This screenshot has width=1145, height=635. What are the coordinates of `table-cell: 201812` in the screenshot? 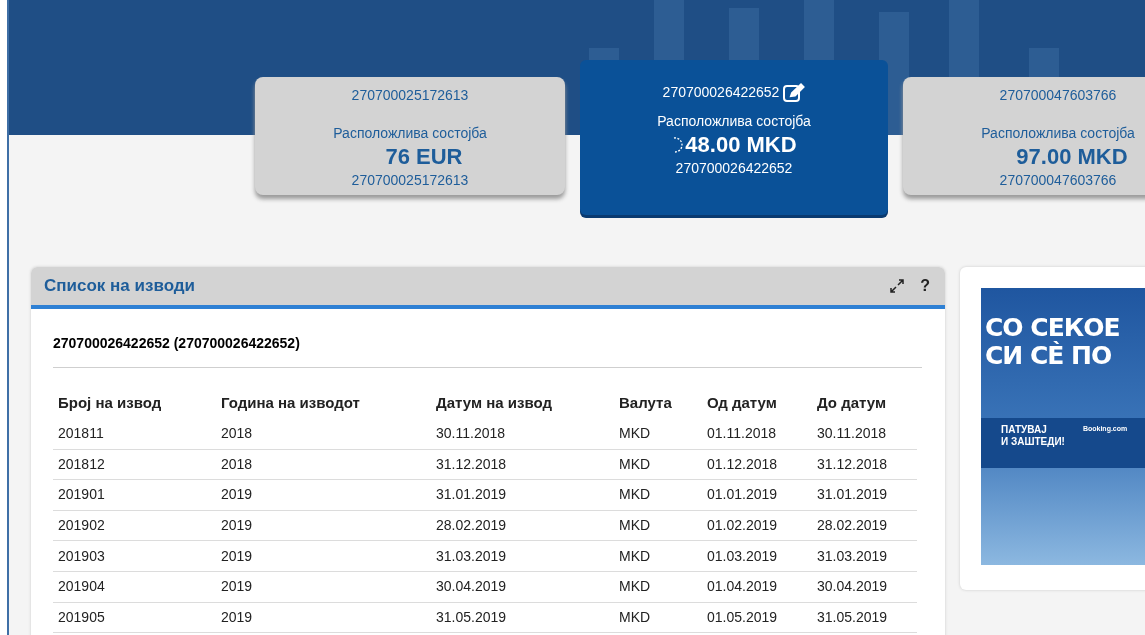 It's located at (134, 464).